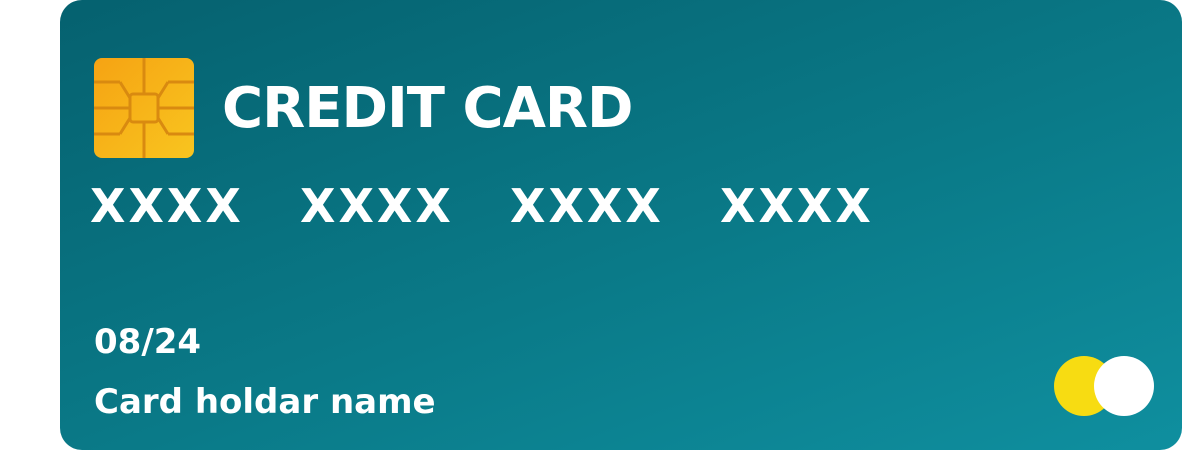 Image resolution: width=1182 pixels, height=450 pixels. What do you see at coordinates (587, 206) in the screenshot?
I see `card-number-group-3: XXXX` at bounding box center [587, 206].